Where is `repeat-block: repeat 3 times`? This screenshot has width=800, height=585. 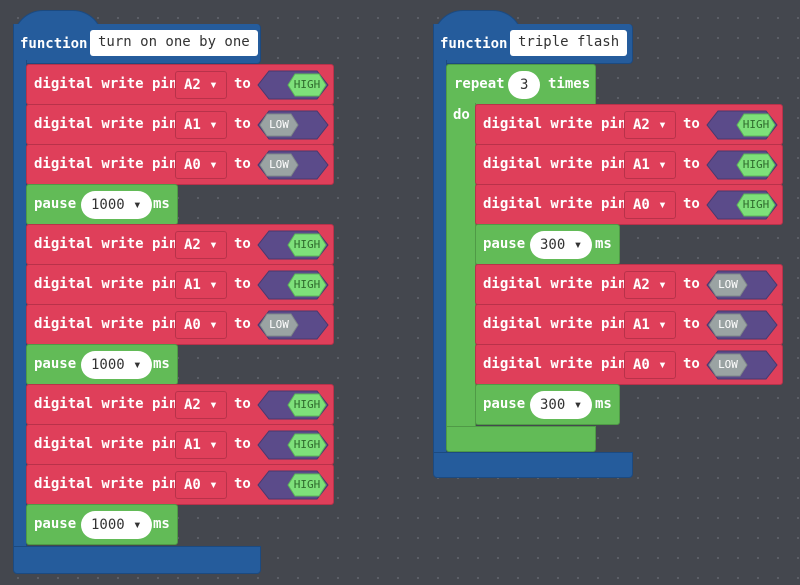
repeat-block: repeat 3 times is located at coordinates (521, 84).